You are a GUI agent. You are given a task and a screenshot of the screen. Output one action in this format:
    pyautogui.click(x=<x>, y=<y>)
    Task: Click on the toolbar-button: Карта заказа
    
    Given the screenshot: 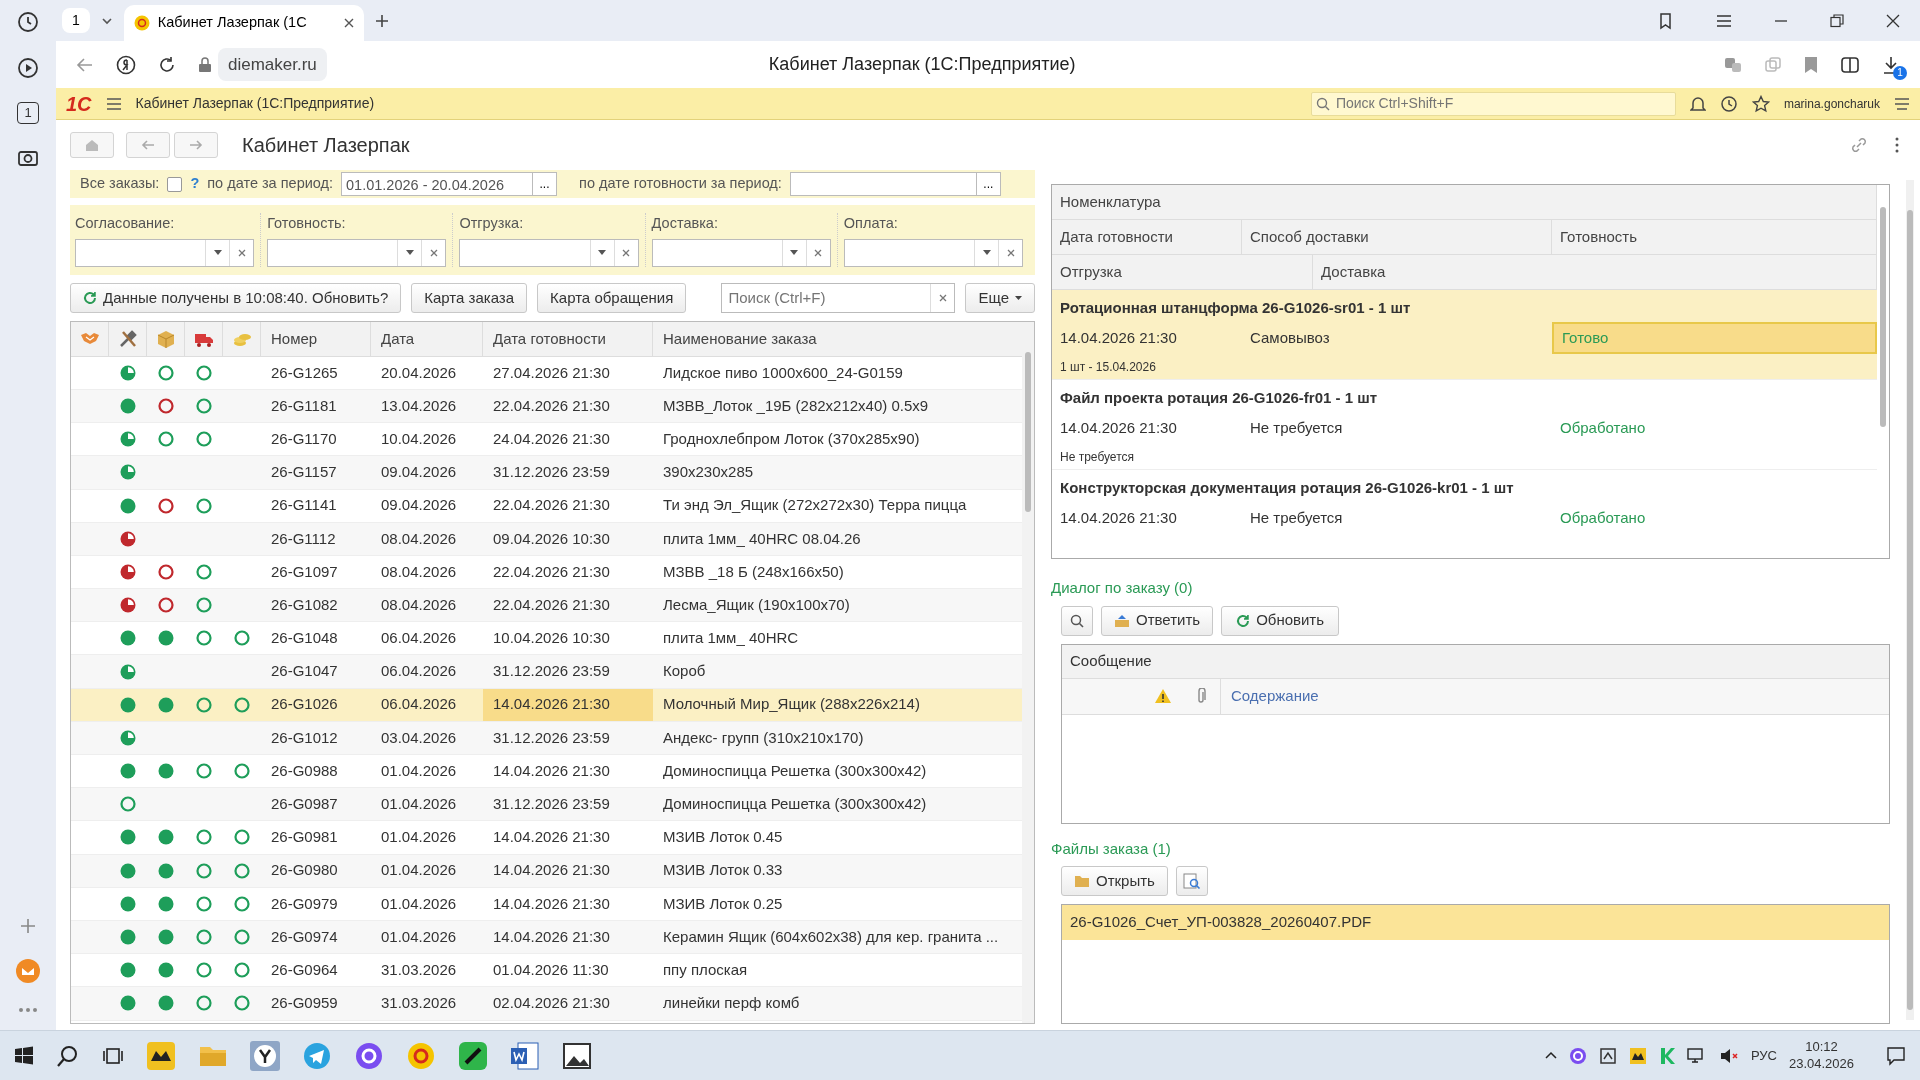 What is the action you would take?
    pyautogui.click(x=469, y=297)
    